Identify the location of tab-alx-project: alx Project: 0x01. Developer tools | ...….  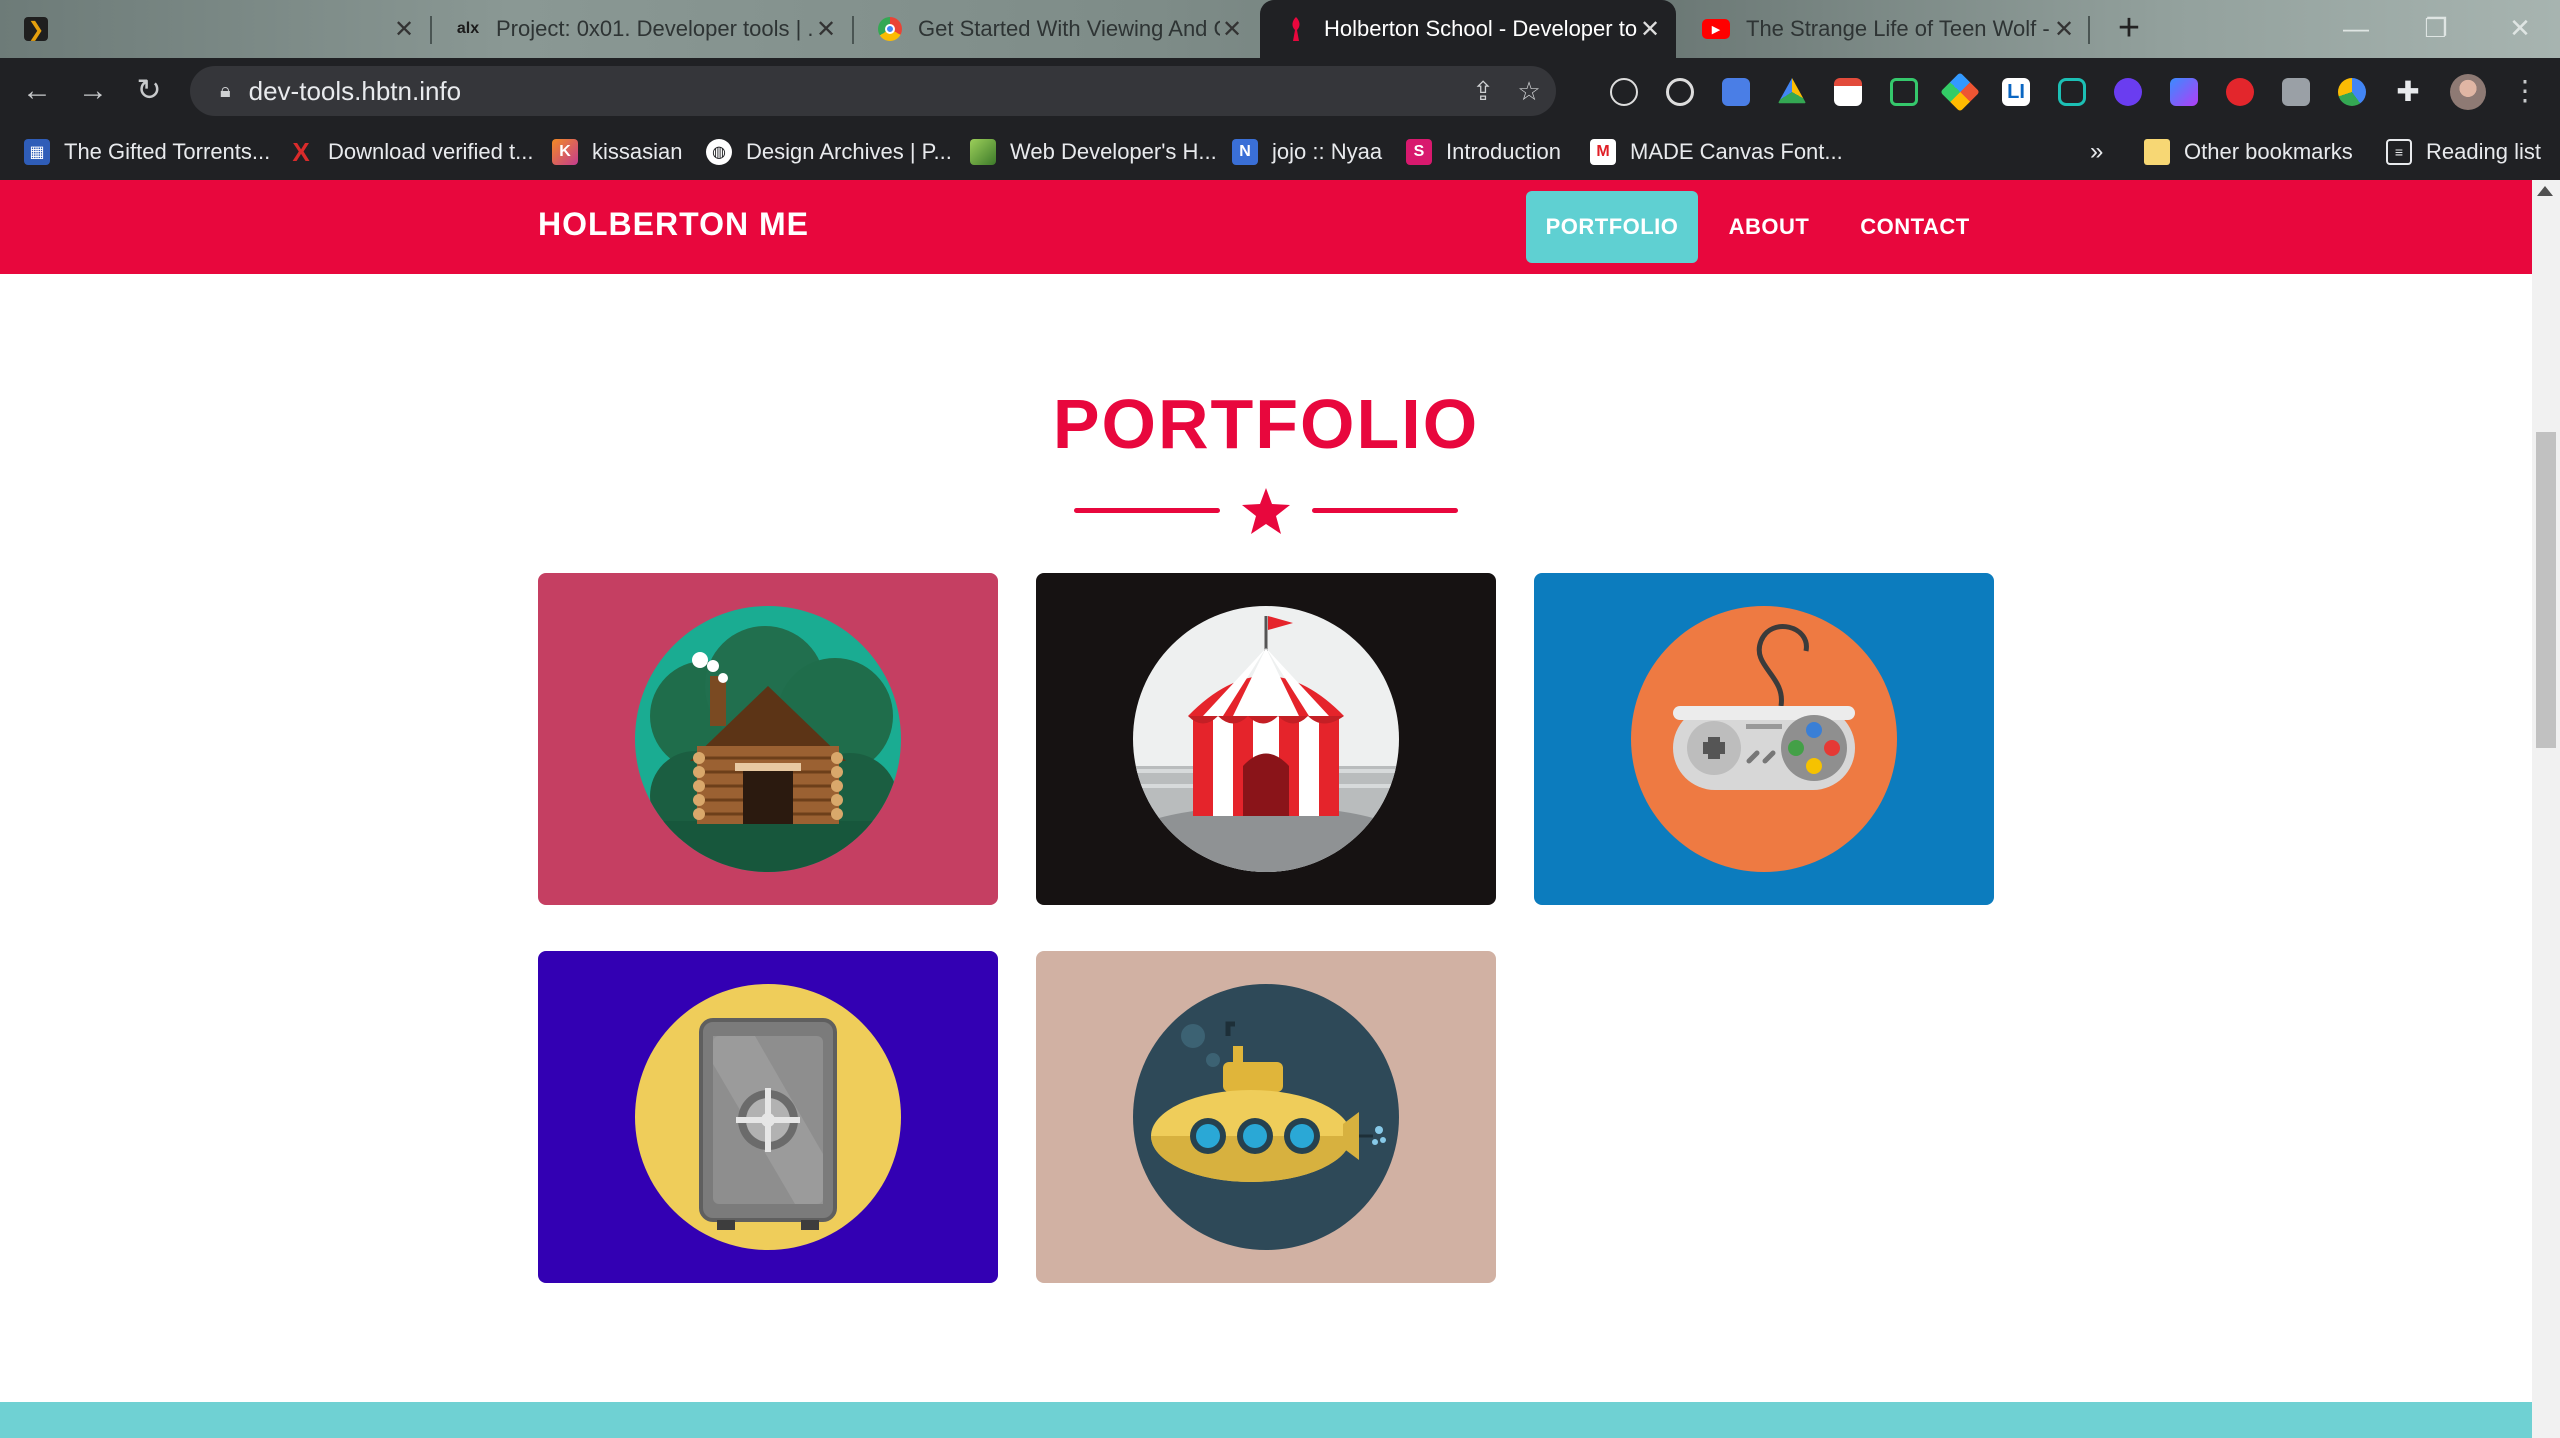
(642, 29).